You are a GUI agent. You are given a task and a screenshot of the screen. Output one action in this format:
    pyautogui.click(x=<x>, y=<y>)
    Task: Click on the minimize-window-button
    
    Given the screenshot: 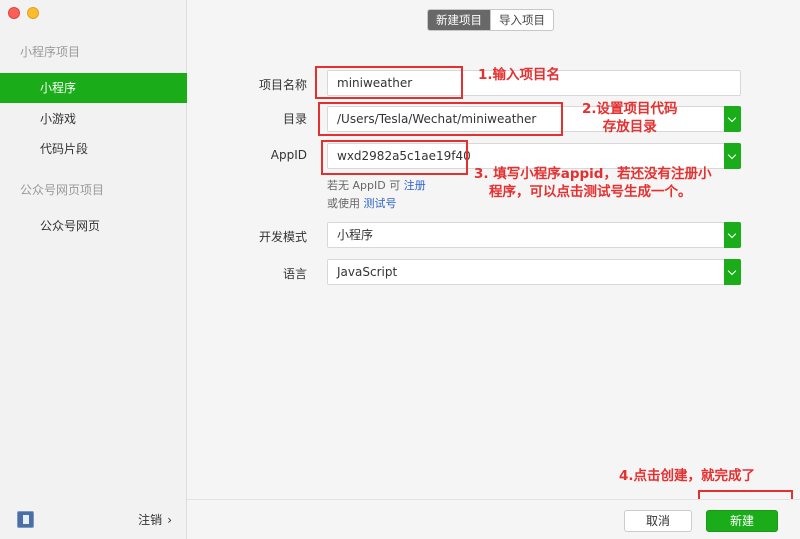 What is the action you would take?
    pyautogui.click(x=33, y=13)
    